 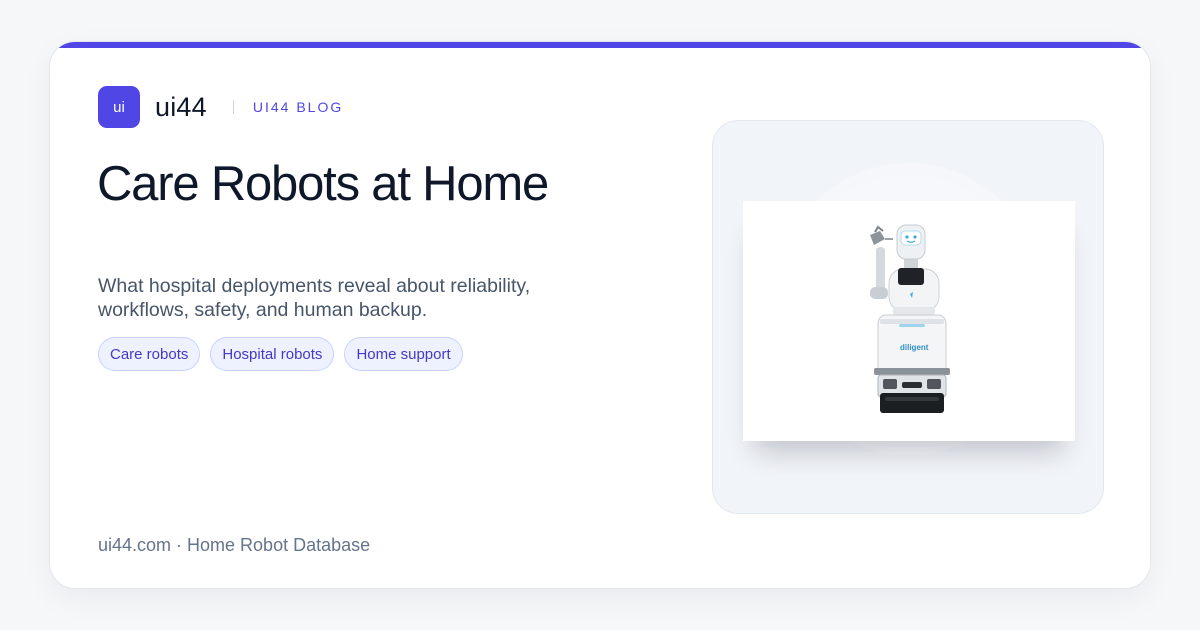 What do you see at coordinates (403, 354) in the screenshot?
I see `tag-home-support: Home support` at bounding box center [403, 354].